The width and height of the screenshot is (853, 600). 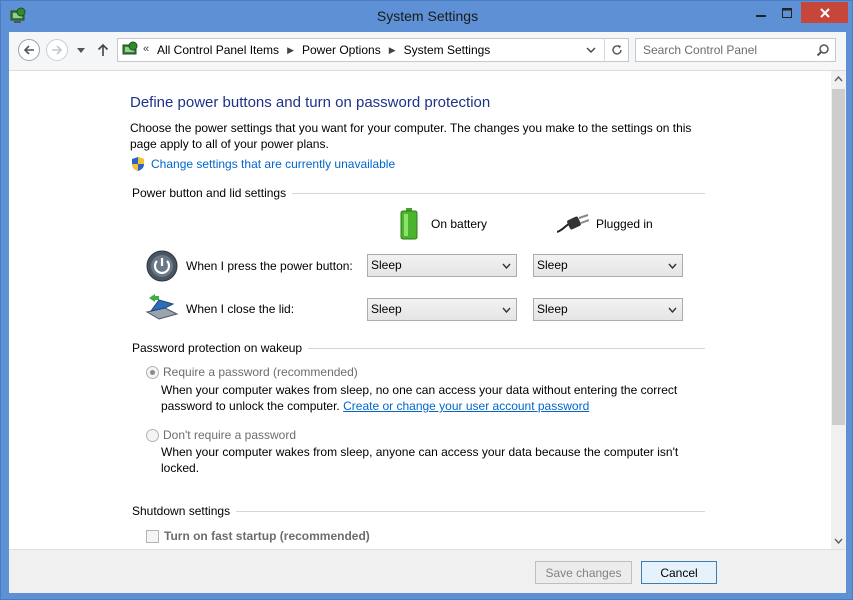 I want to click on back-arrow-icon, so click(x=28, y=50).